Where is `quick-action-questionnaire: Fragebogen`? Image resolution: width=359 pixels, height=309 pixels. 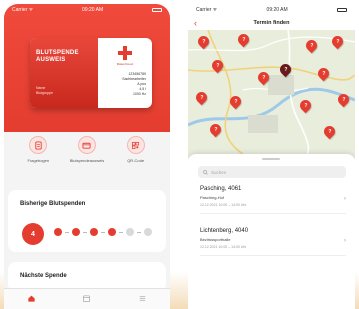
quick-action-questionnaire: Fragebogen is located at coordinates (38, 149).